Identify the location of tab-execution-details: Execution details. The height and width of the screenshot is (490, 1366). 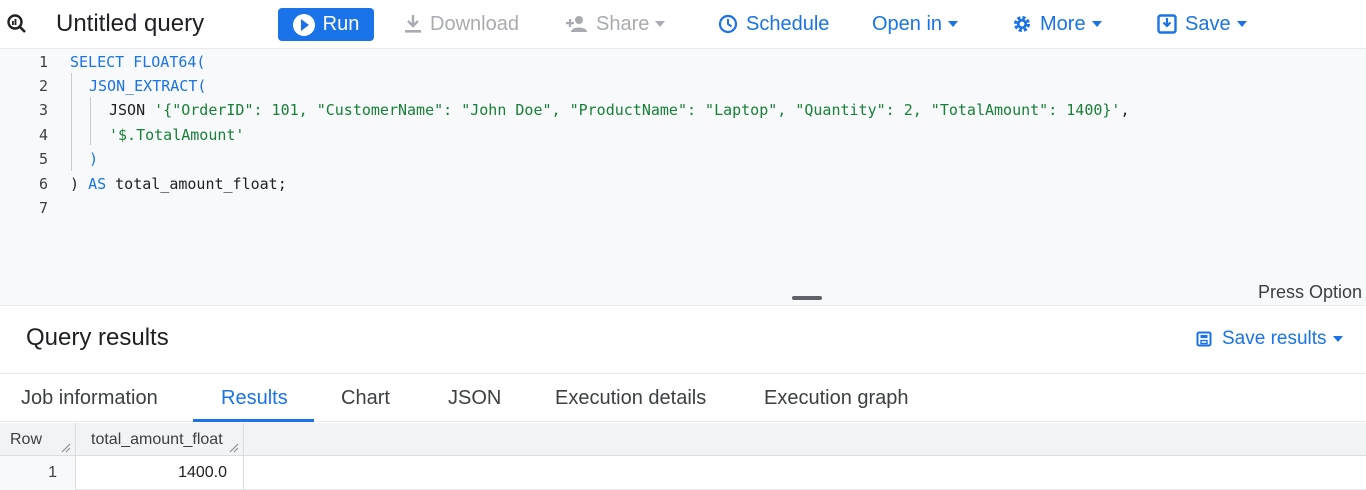
(630, 398).